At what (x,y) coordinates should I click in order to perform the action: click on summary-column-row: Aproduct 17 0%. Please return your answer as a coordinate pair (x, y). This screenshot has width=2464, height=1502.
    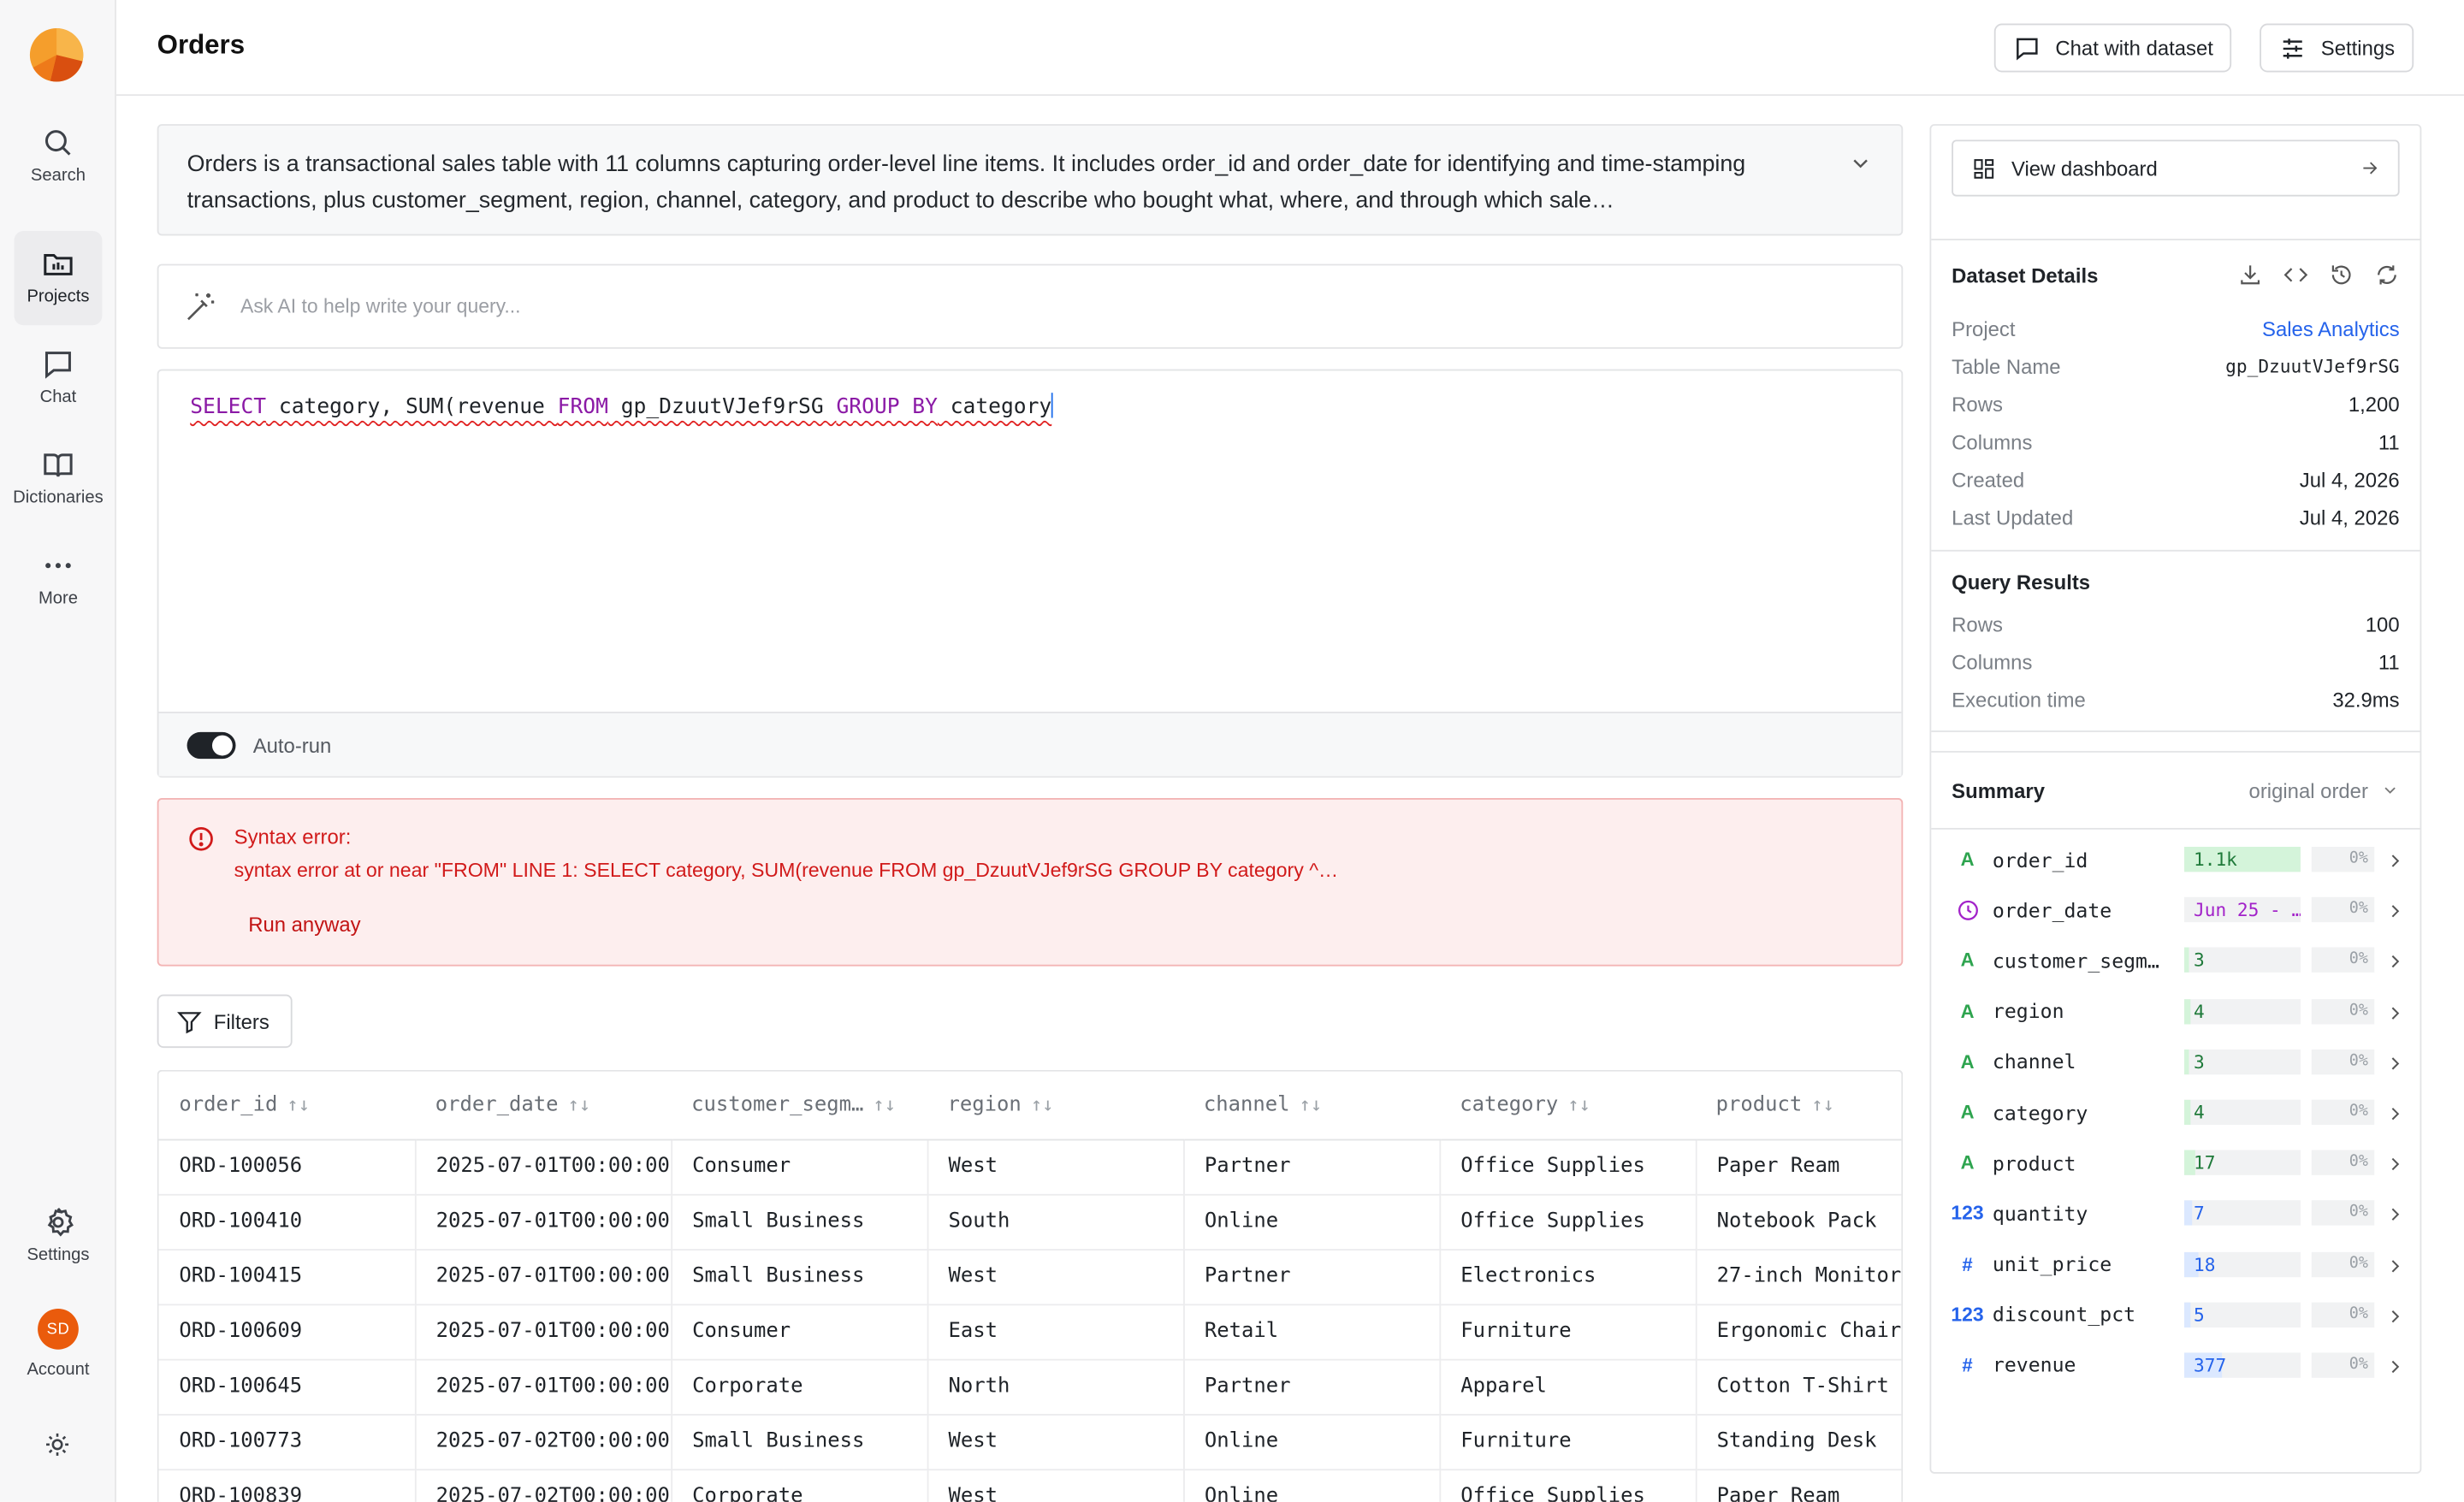
    Looking at the image, I should click on (2175, 1163).